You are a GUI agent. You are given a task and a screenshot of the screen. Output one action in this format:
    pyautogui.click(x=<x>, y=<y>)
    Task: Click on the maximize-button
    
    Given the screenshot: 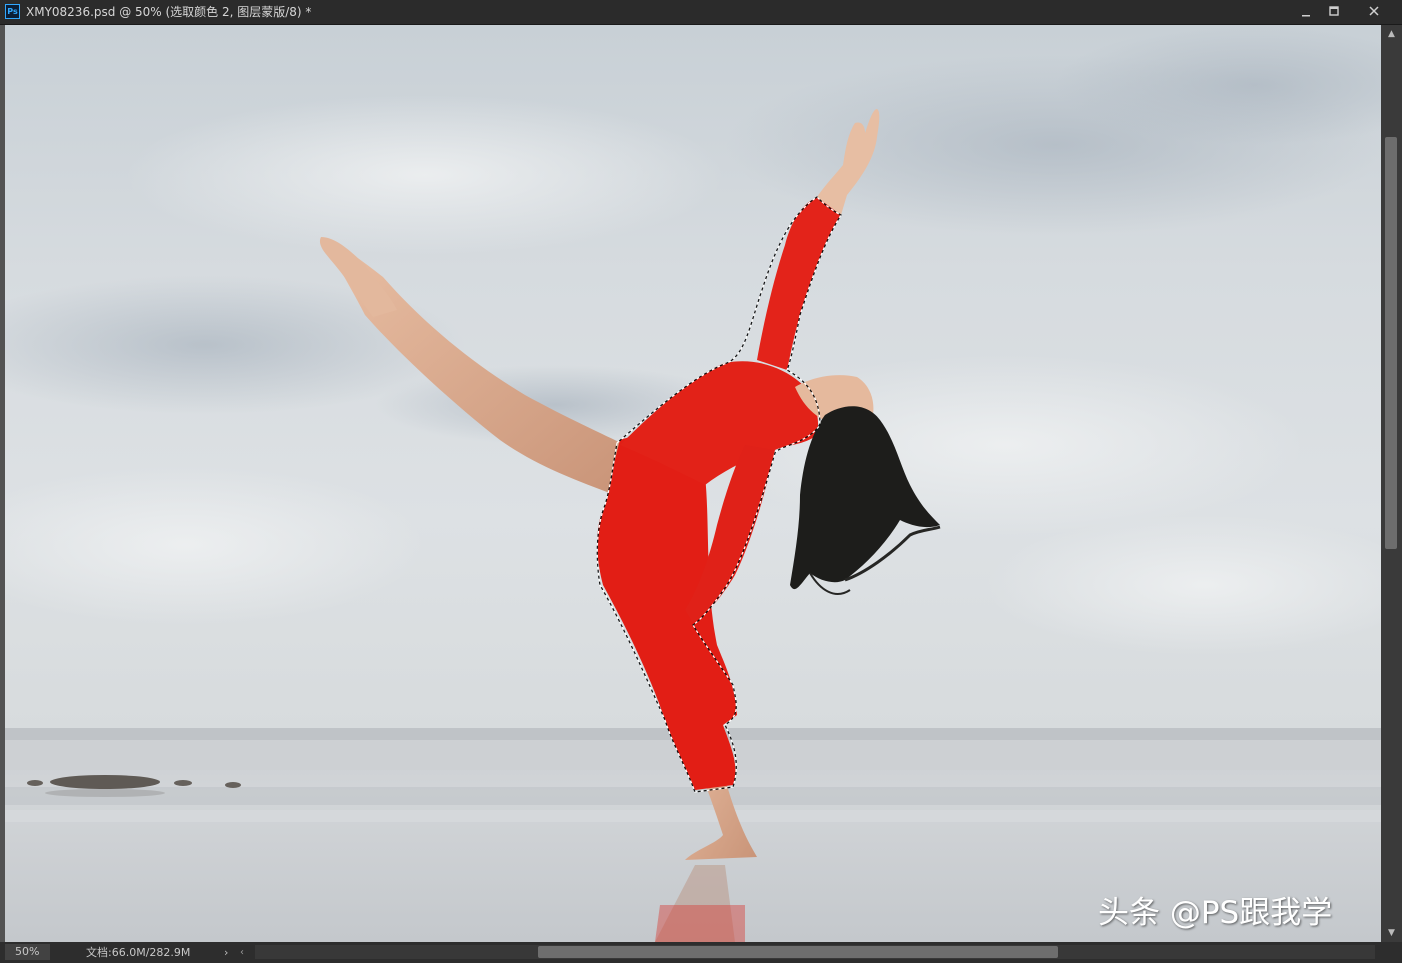 What is the action you would take?
    pyautogui.click(x=1334, y=11)
    